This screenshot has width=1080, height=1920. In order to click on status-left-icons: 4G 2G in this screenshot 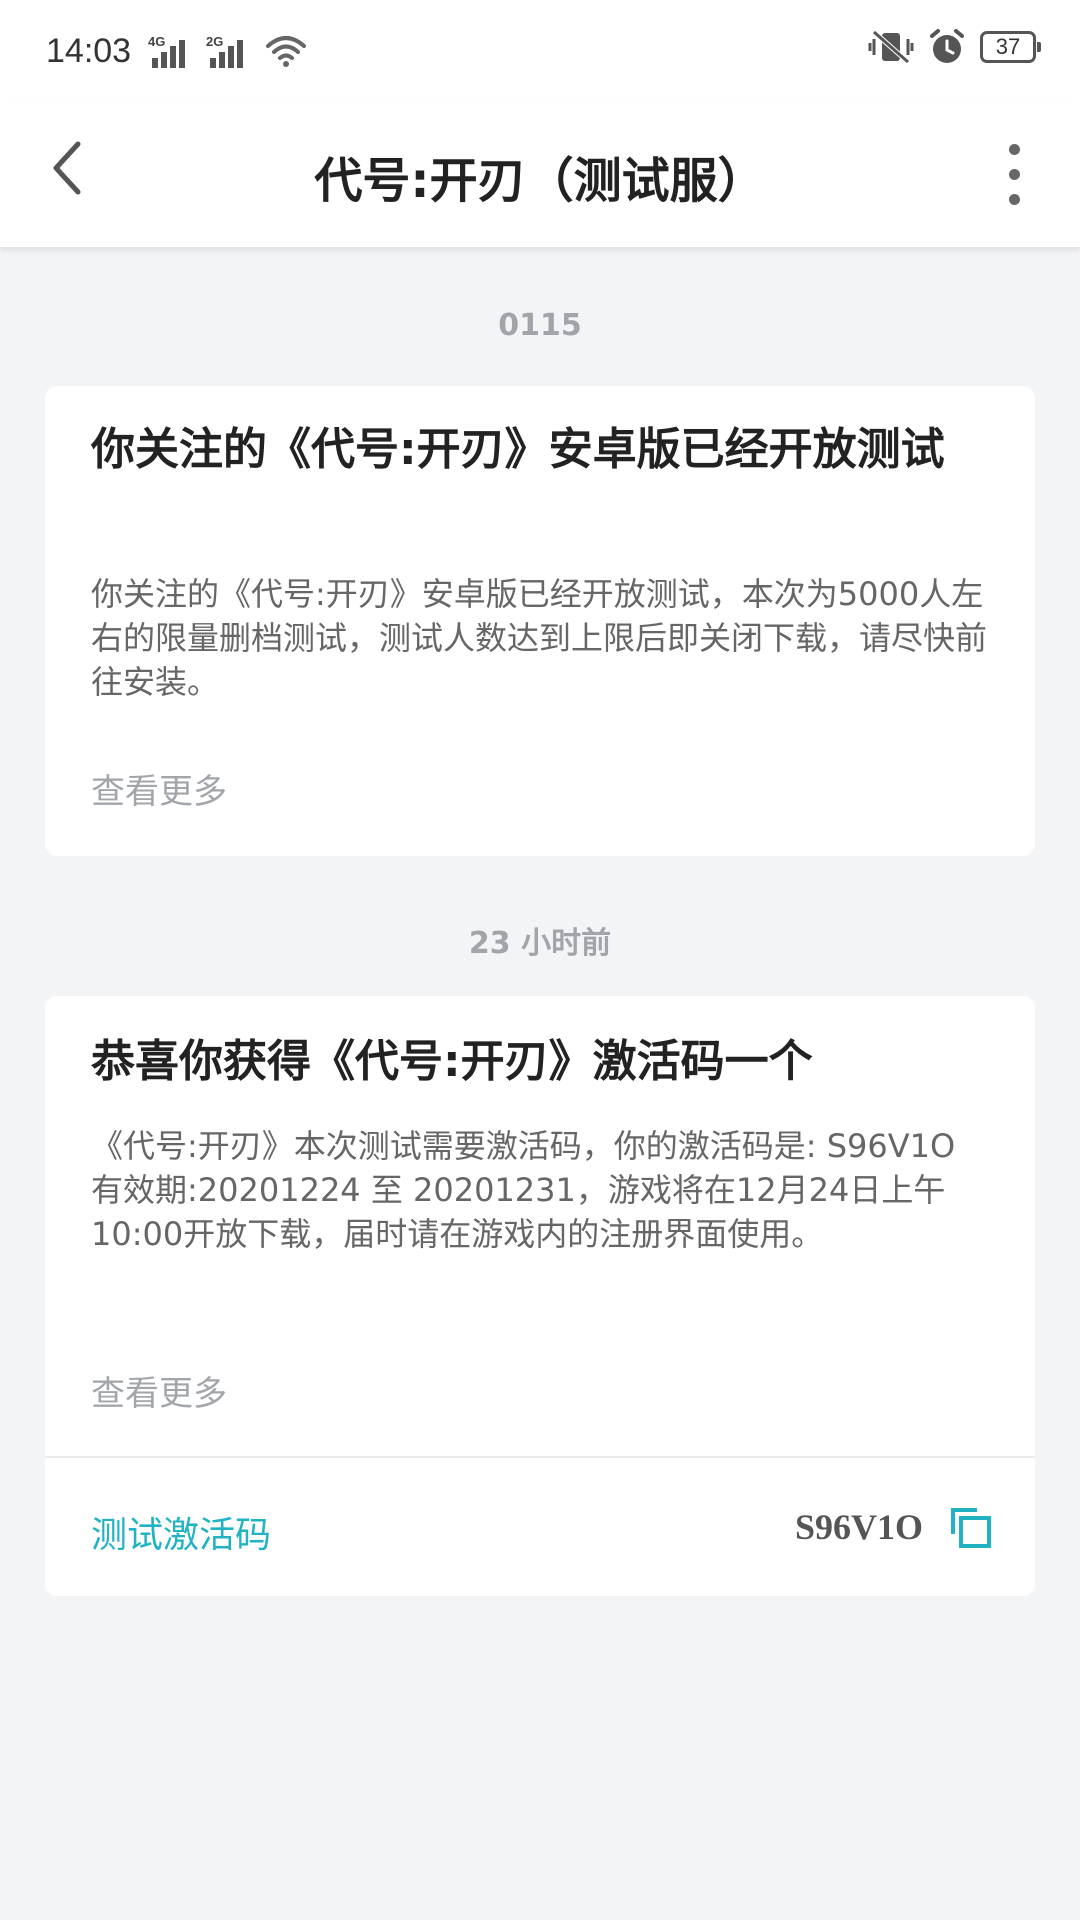, I will do `click(228, 50)`.